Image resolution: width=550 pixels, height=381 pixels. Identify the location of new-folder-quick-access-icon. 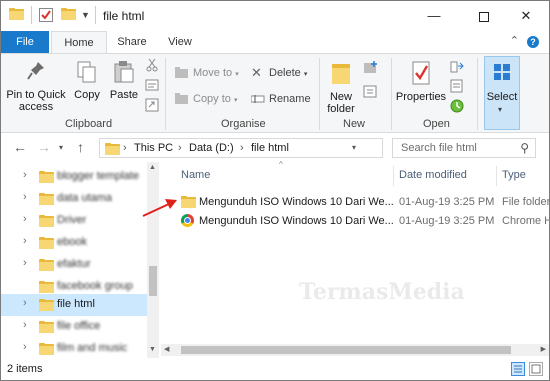
(68, 16).